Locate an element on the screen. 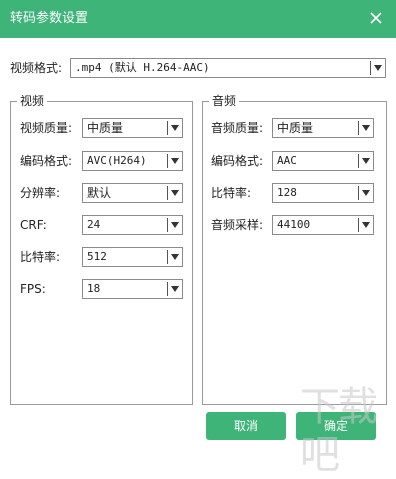 The width and height of the screenshot is (396, 479). format-select-value: .mp4 (默认 H.264-AAC) is located at coordinates (142, 67).